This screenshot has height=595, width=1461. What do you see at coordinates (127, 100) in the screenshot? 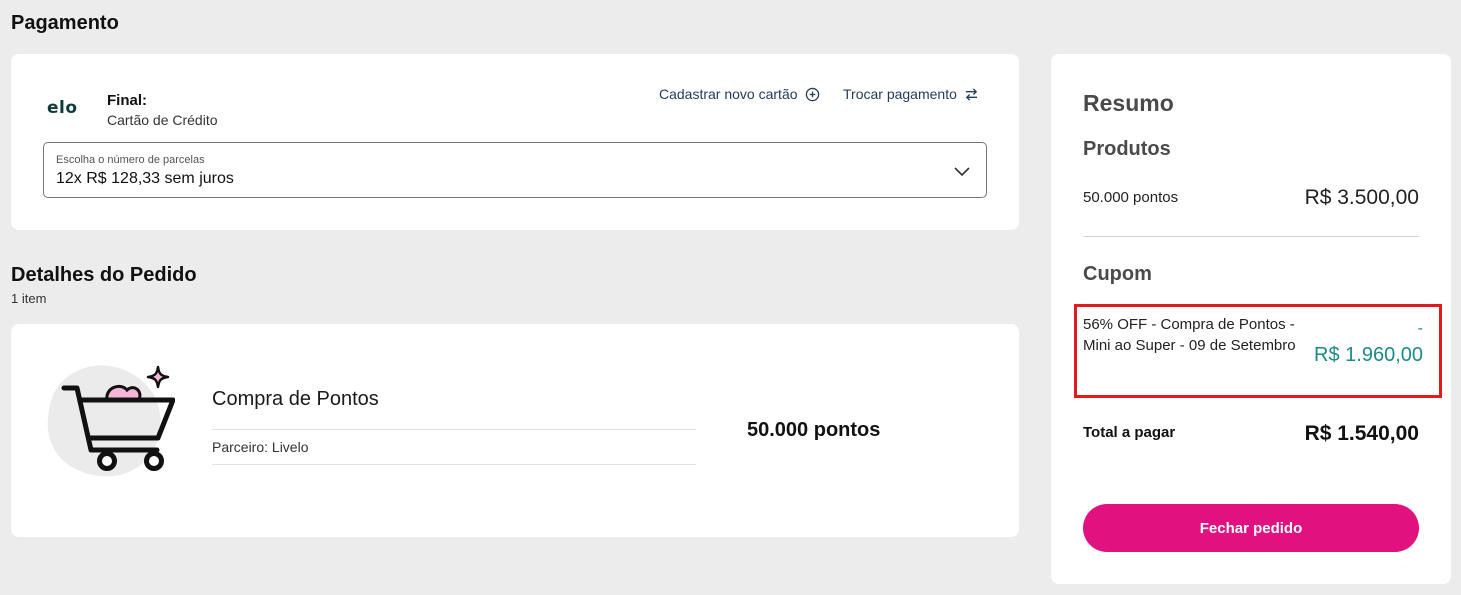
I see `card-final-label: Final:` at bounding box center [127, 100].